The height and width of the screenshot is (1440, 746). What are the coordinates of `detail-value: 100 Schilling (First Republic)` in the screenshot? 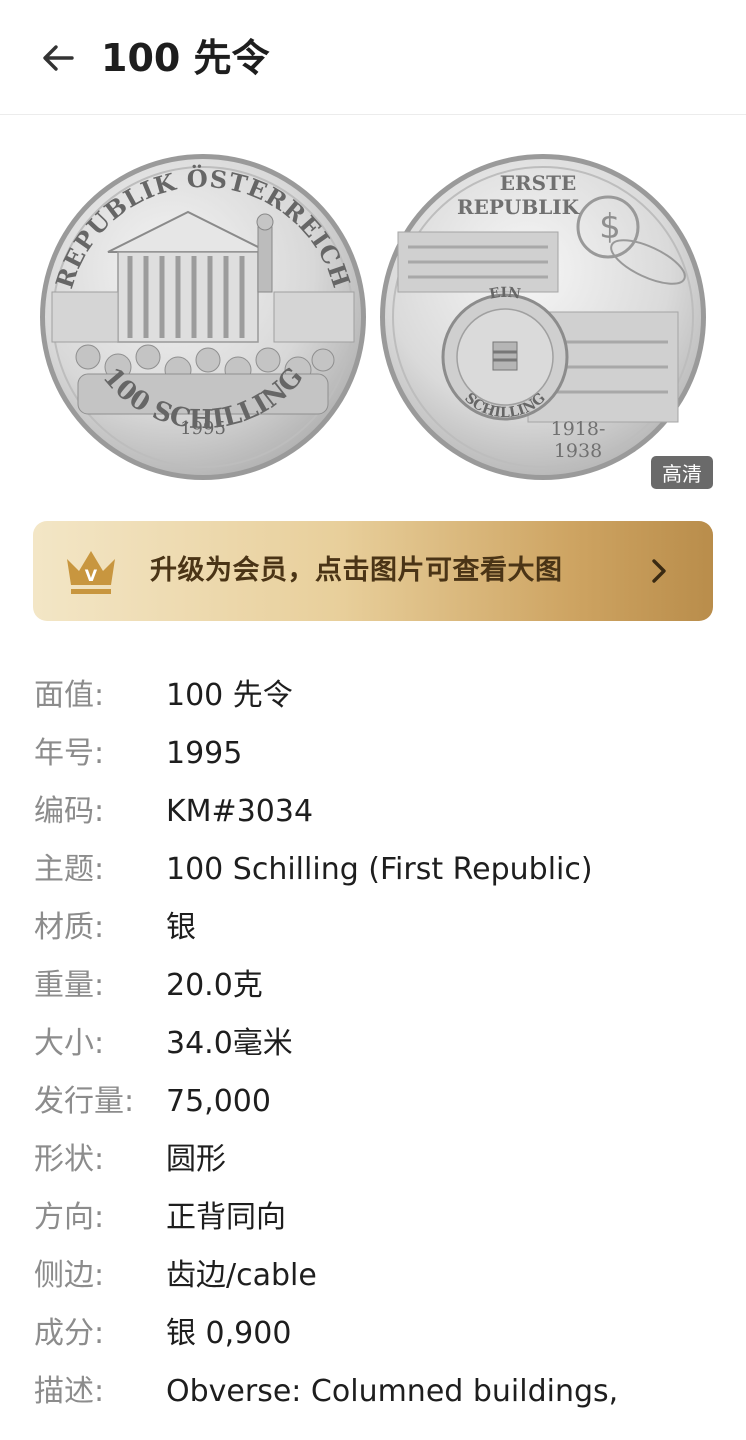 It's located at (379, 869).